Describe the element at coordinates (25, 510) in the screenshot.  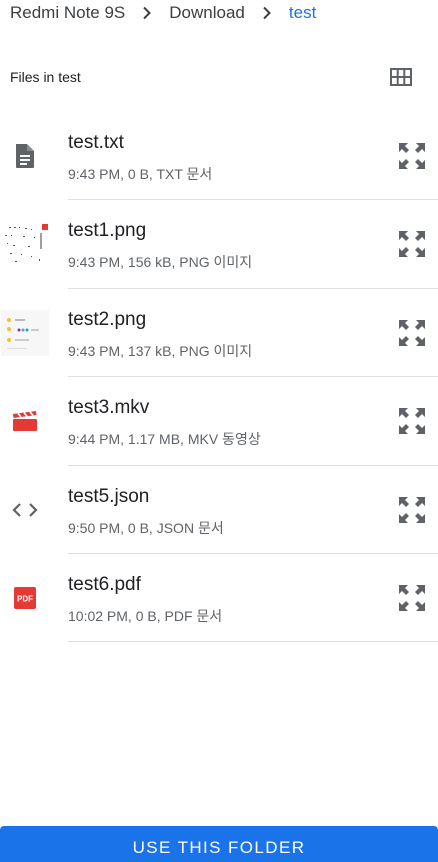
I see `code-icon` at that location.